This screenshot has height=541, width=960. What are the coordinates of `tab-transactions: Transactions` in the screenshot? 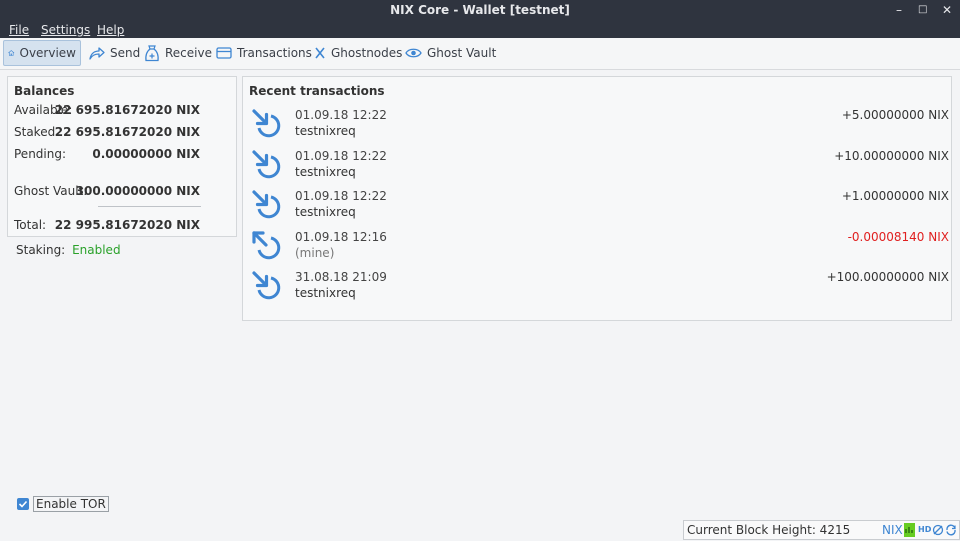 It's located at (264, 53).